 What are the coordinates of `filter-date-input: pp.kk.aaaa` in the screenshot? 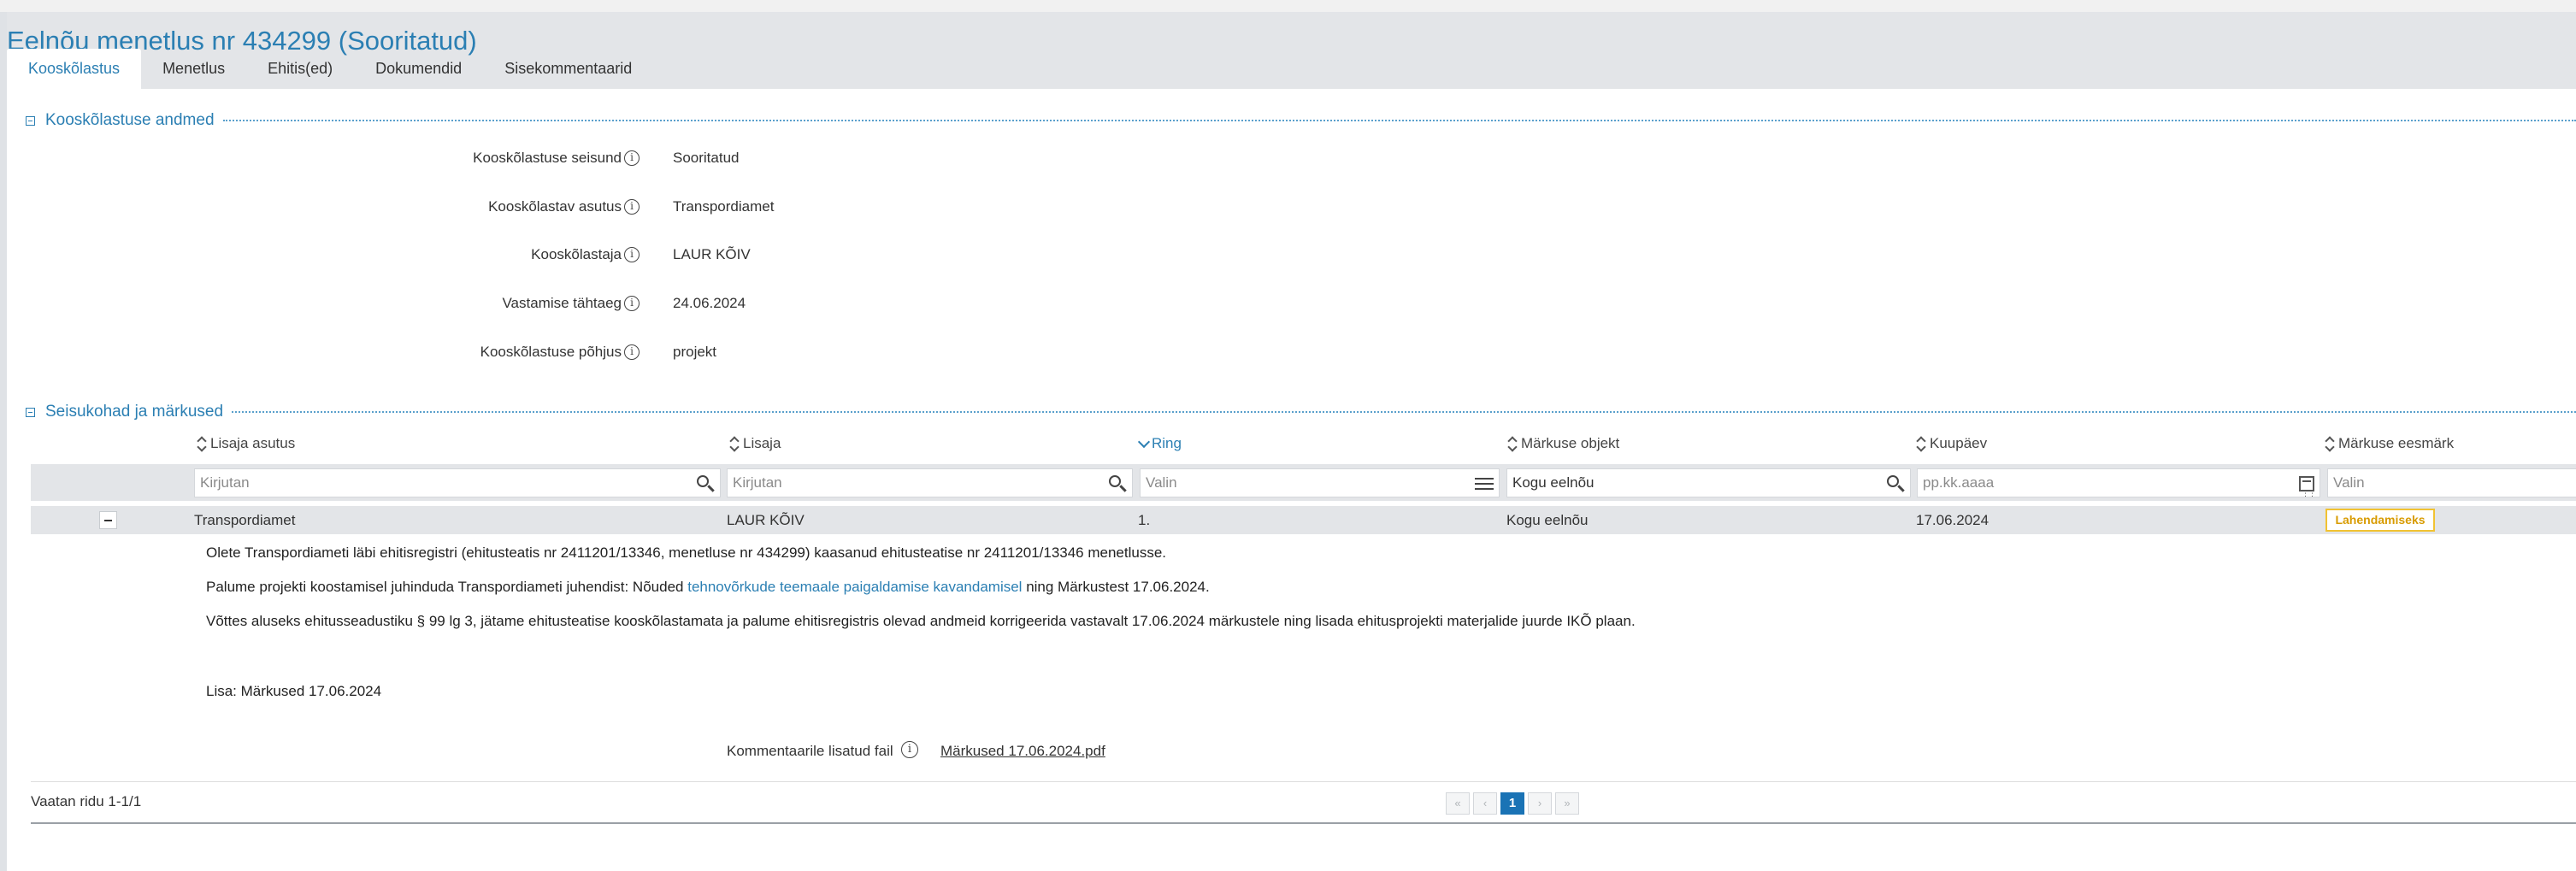 It's located at (2118, 483).